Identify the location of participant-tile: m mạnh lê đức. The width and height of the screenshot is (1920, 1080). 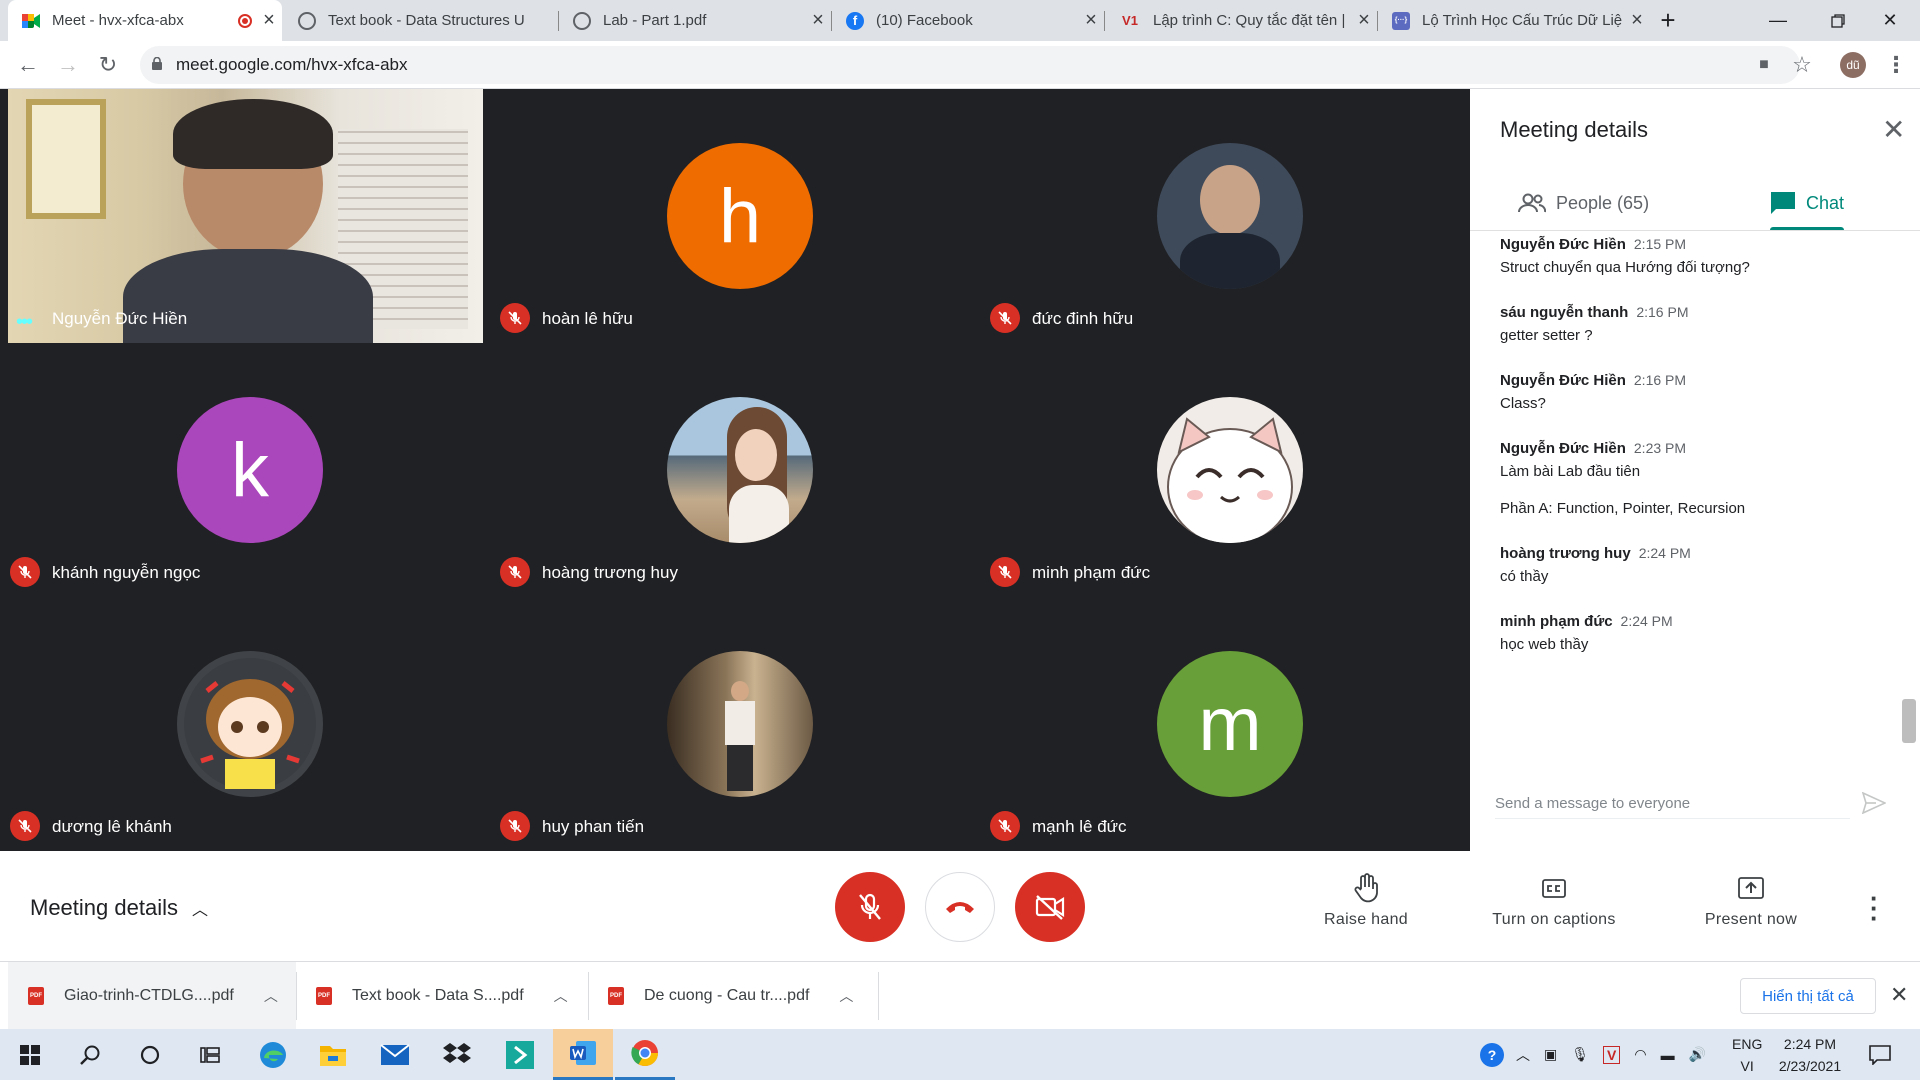
(1217, 724).